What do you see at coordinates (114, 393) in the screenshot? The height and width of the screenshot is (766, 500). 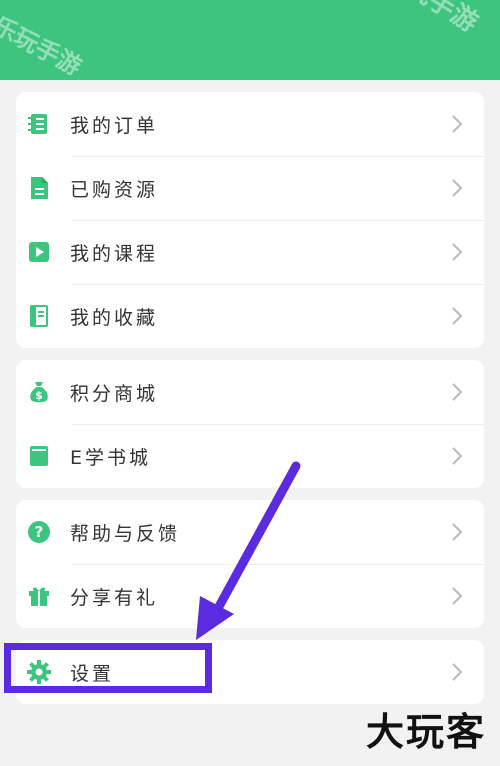 I see `menu-item-label: 积分商城` at bounding box center [114, 393].